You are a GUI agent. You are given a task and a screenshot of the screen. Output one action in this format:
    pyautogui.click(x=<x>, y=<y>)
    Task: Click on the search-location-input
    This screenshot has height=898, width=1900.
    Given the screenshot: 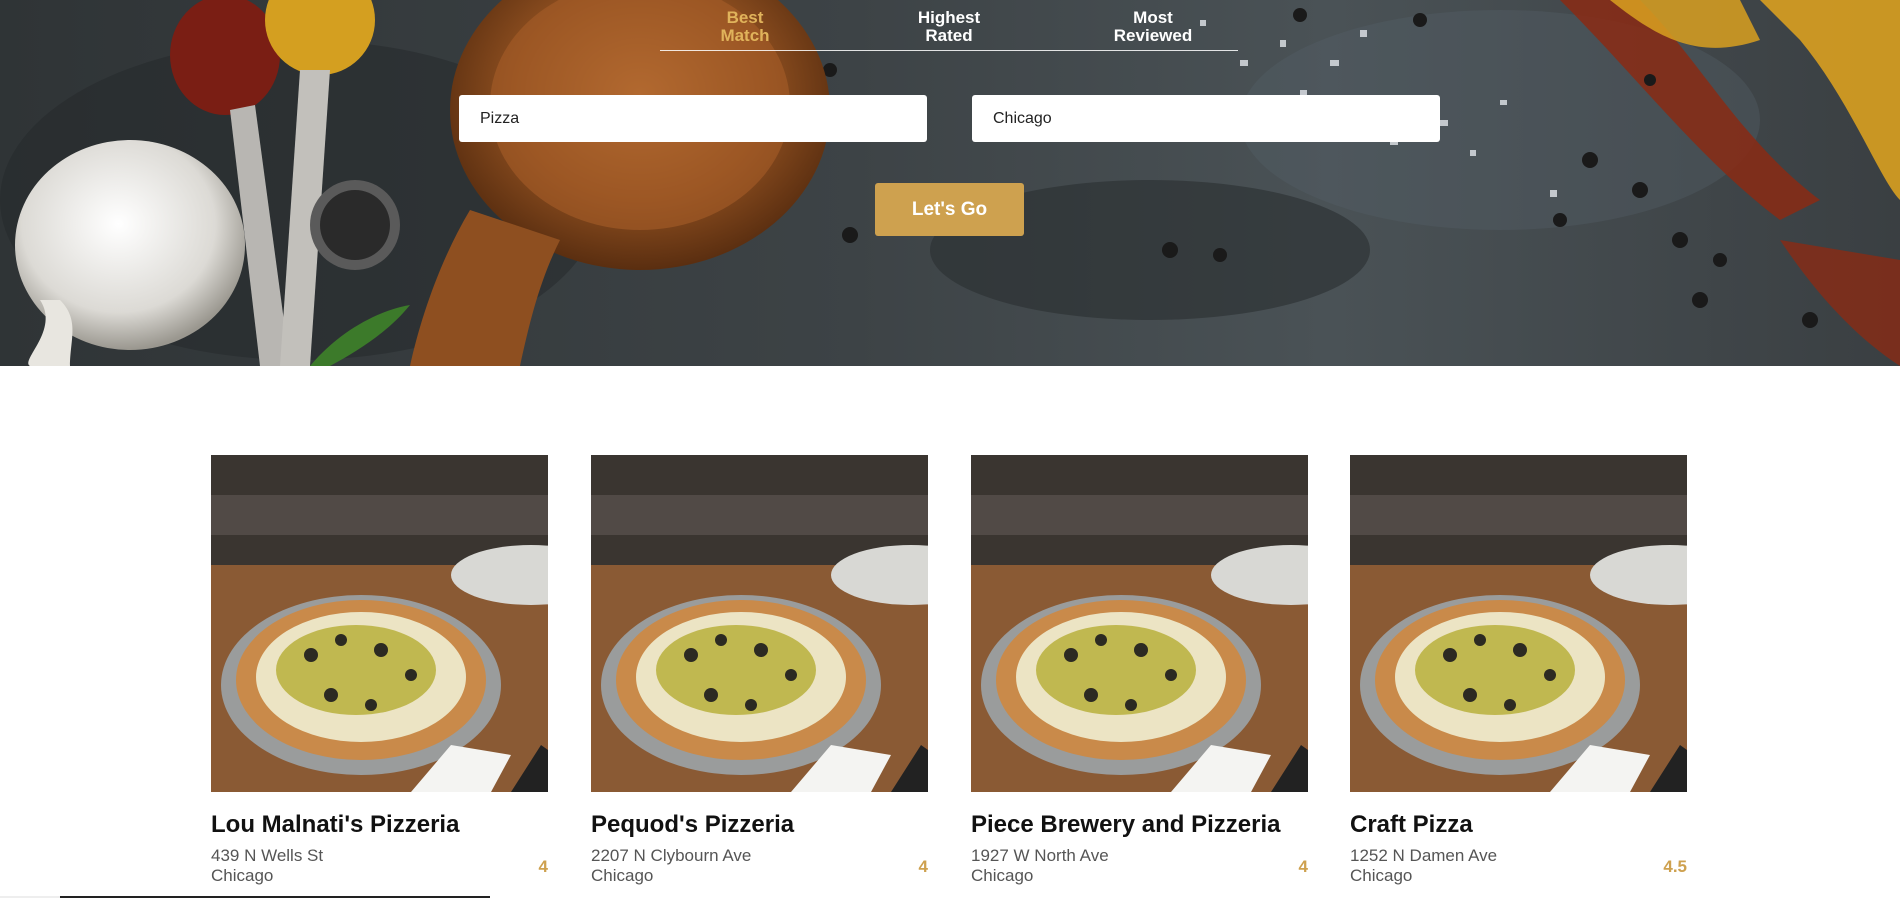 What is the action you would take?
    pyautogui.click(x=1206, y=118)
    